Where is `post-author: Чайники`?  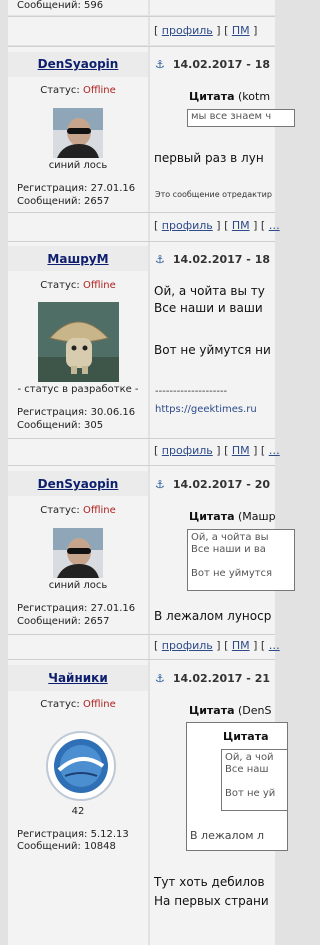 post-author: Чайники is located at coordinates (78, 678).